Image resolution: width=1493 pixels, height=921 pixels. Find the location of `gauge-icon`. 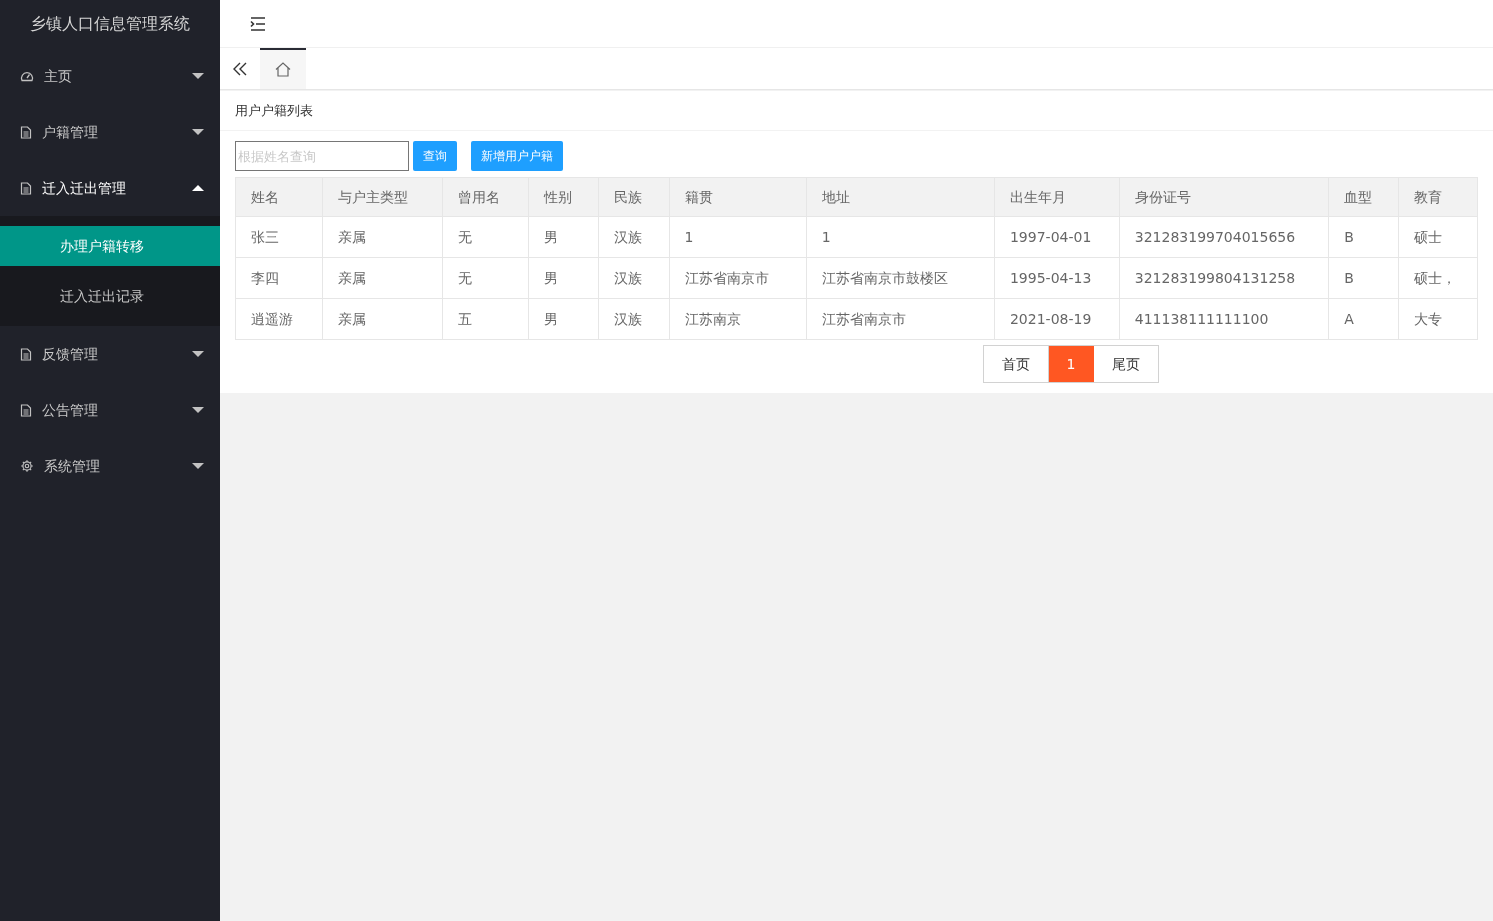

gauge-icon is located at coordinates (27, 76).